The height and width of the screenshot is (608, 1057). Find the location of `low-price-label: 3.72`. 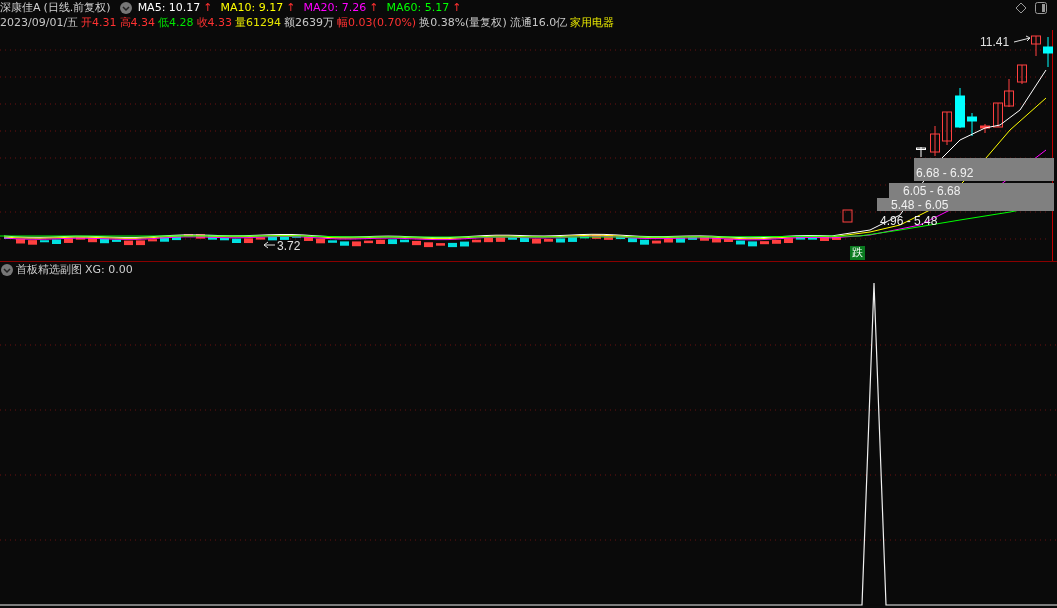

low-price-label: 3.72 is located at coordinates (289, 246).